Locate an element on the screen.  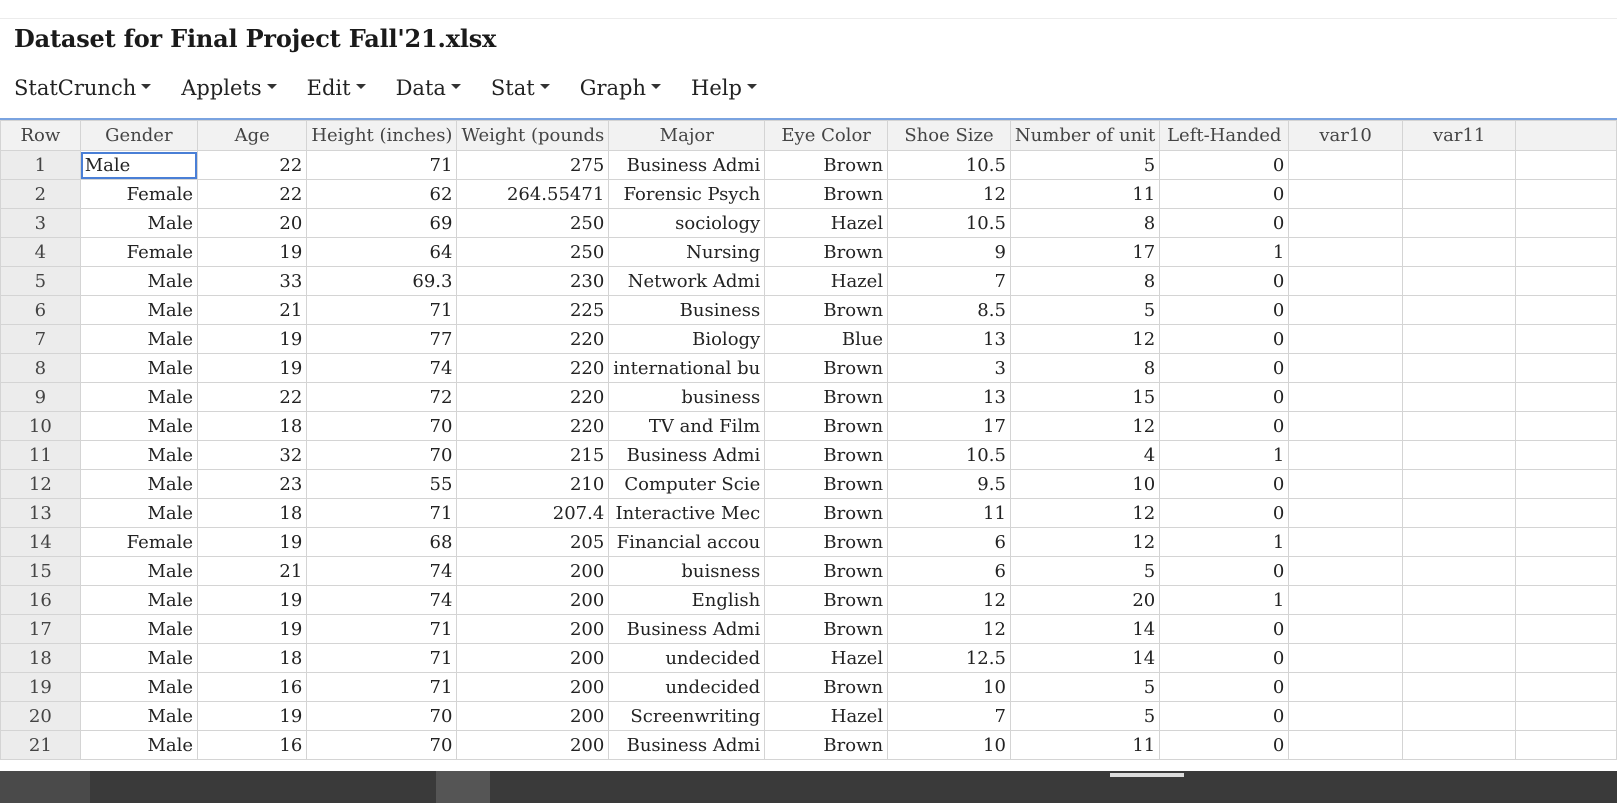
row-number: 7 is located at coordinates (40, 339).